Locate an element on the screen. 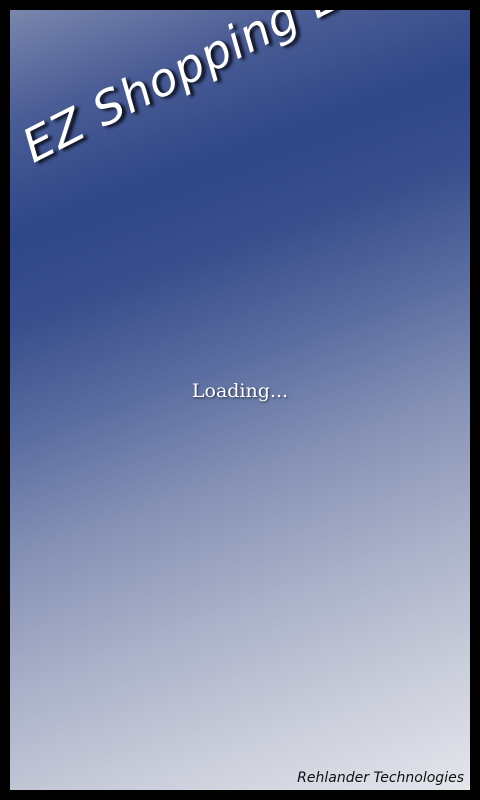  company-name: Rehlander Technologies is located at coordinates (380, 778).